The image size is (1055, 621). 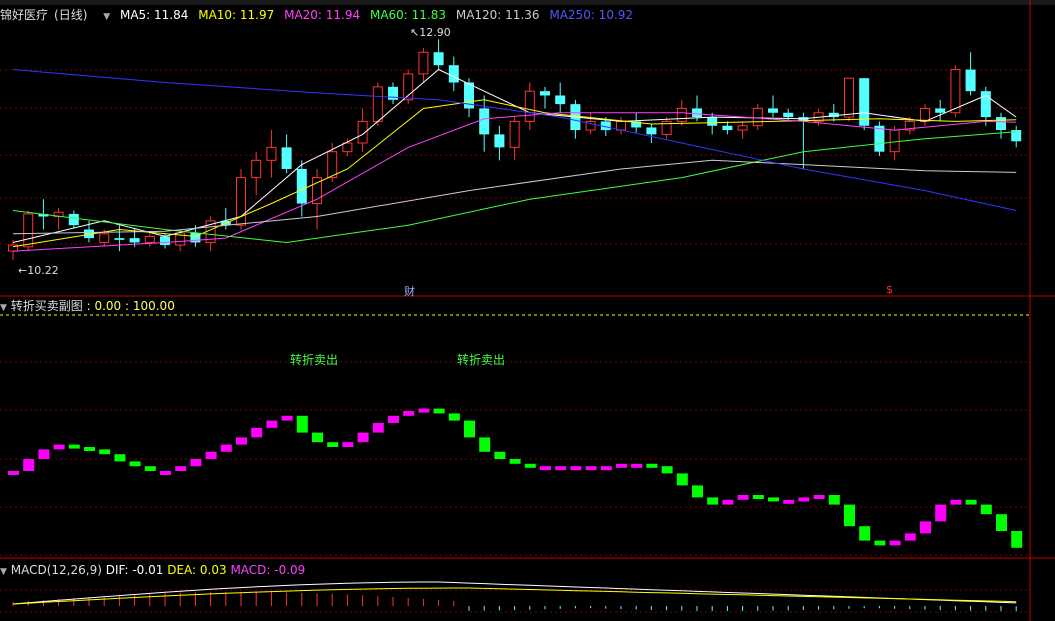 I want to click on sell-signal-label: 转折卖出, so click(x=481, y=360).